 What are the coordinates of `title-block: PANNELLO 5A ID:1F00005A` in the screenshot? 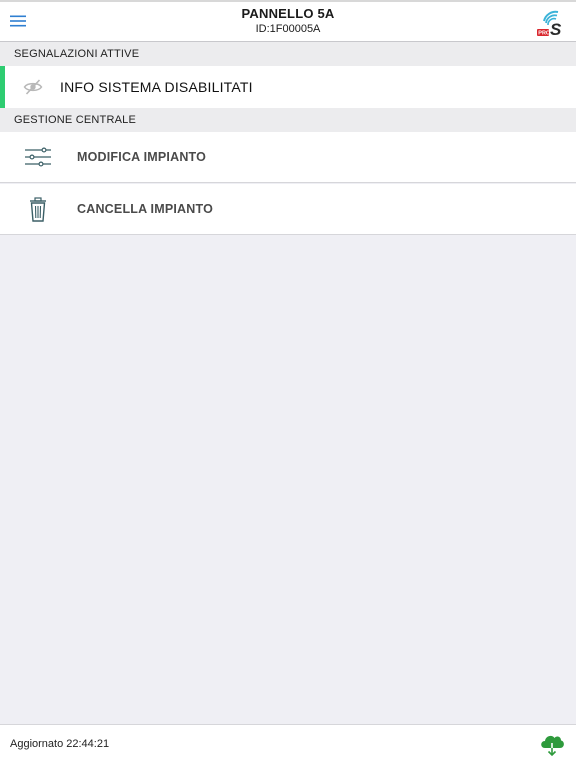 It's located at (288, 21).